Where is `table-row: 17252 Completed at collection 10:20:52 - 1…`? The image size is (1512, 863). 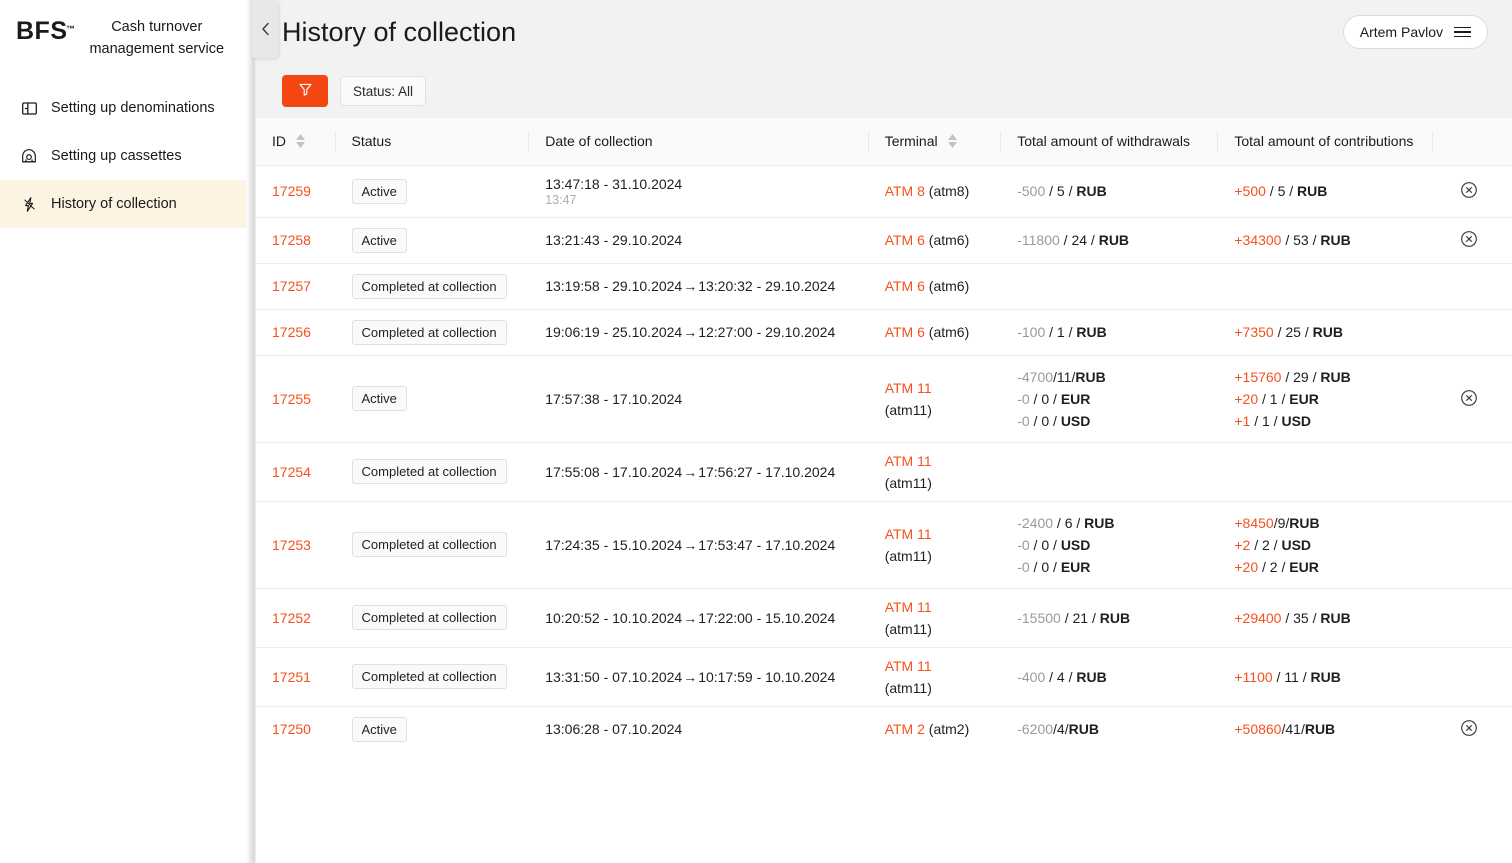 table-row: 17252 Completed at collection 10:20:52 - 1… is located at coordinates (884, 618).